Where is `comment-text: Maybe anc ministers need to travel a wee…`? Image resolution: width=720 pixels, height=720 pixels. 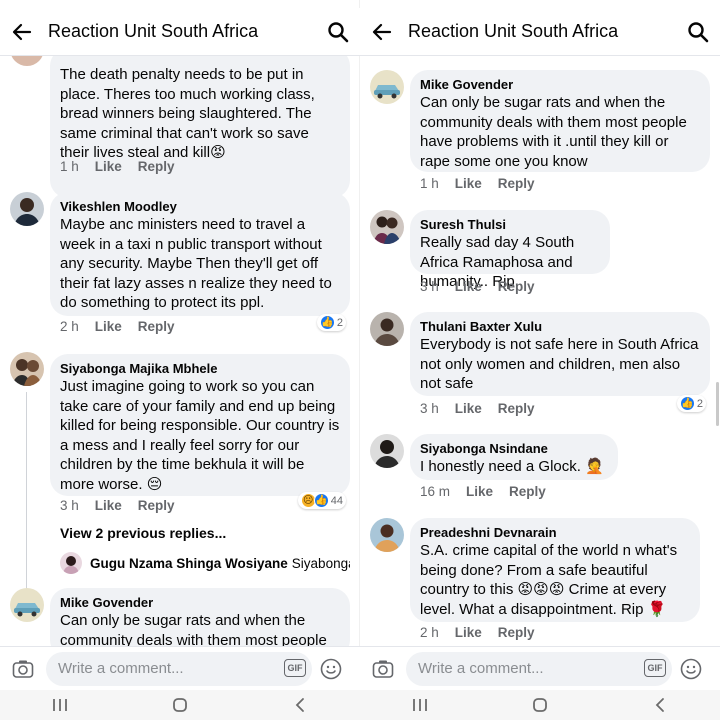 comment-text: Maybe anc ministers need to travel a wee… is located at coordinates (196, 263).